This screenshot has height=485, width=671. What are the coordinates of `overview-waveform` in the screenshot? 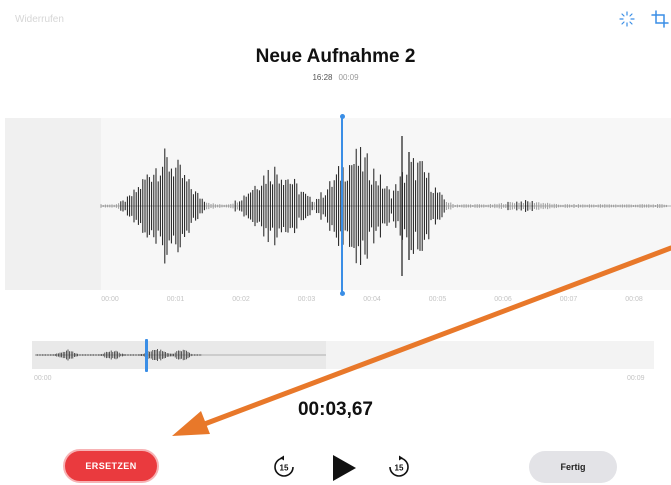 It's located at (180, 355).